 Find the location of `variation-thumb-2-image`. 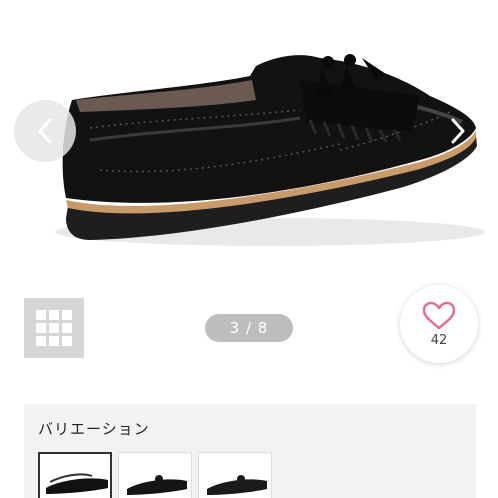

variation-thumb-2-image is located at coordinates (157, 485).